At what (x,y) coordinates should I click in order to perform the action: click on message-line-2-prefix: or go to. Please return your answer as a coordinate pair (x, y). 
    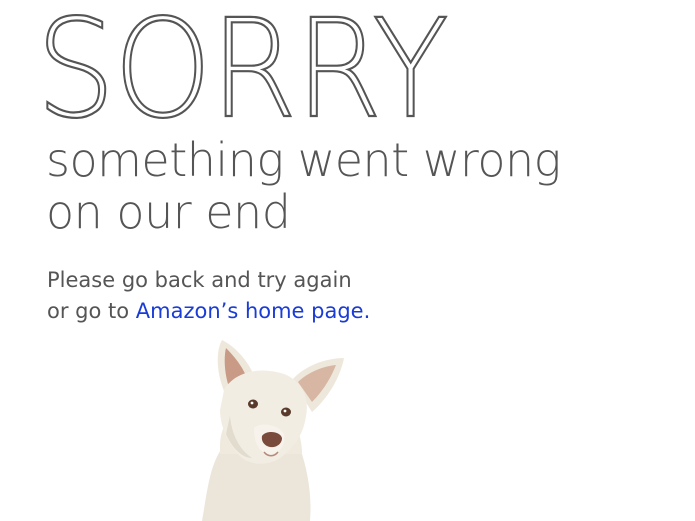
    Looking at the image, I should click on (91, 311).